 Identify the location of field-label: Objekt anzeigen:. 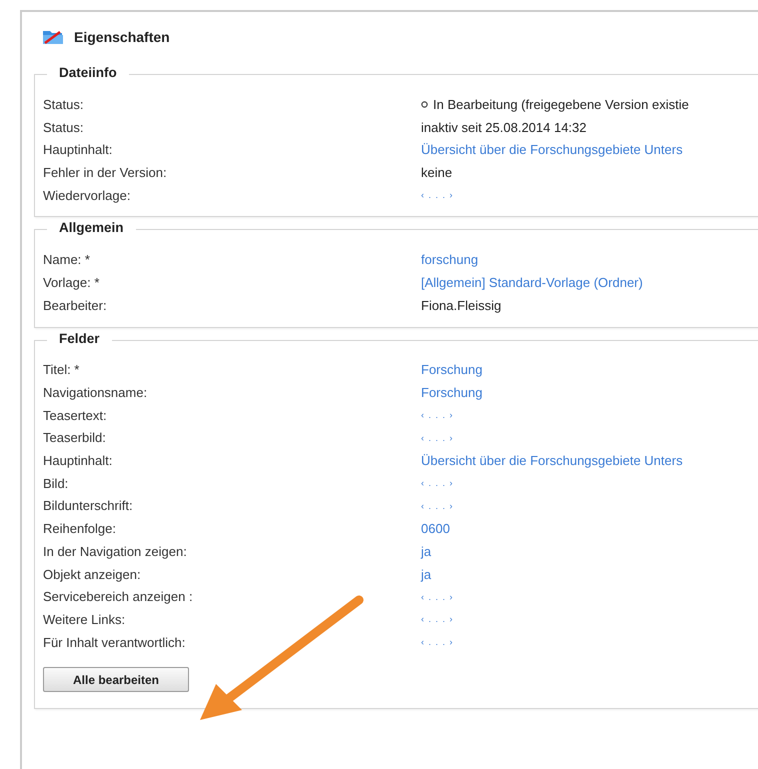
(92, 574).